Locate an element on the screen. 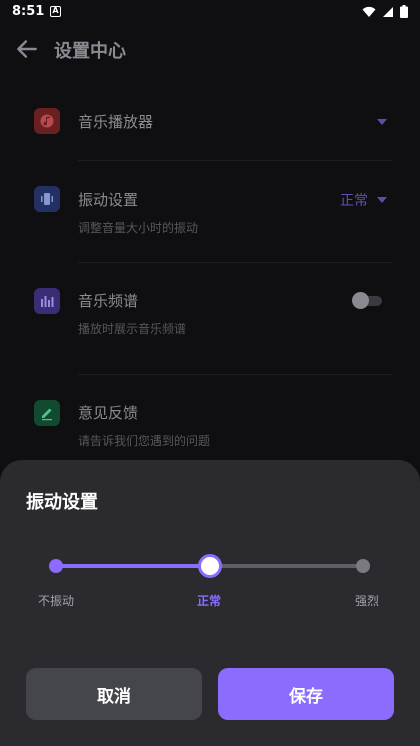 The height and width of the screenshot is (746, 420). spectrum-toggle is located at coordinates (367, 300).